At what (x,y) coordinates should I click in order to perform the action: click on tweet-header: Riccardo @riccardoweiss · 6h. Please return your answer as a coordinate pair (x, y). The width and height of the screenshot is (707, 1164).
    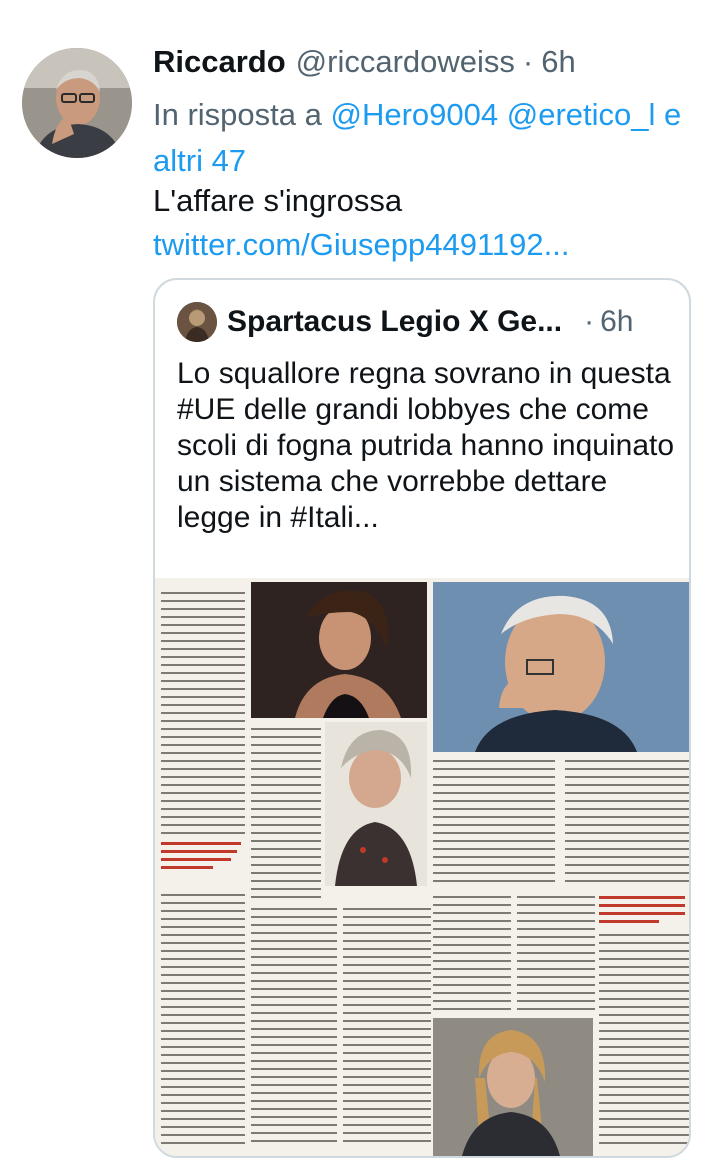
    Looking at the image, I should click on (425, 64).